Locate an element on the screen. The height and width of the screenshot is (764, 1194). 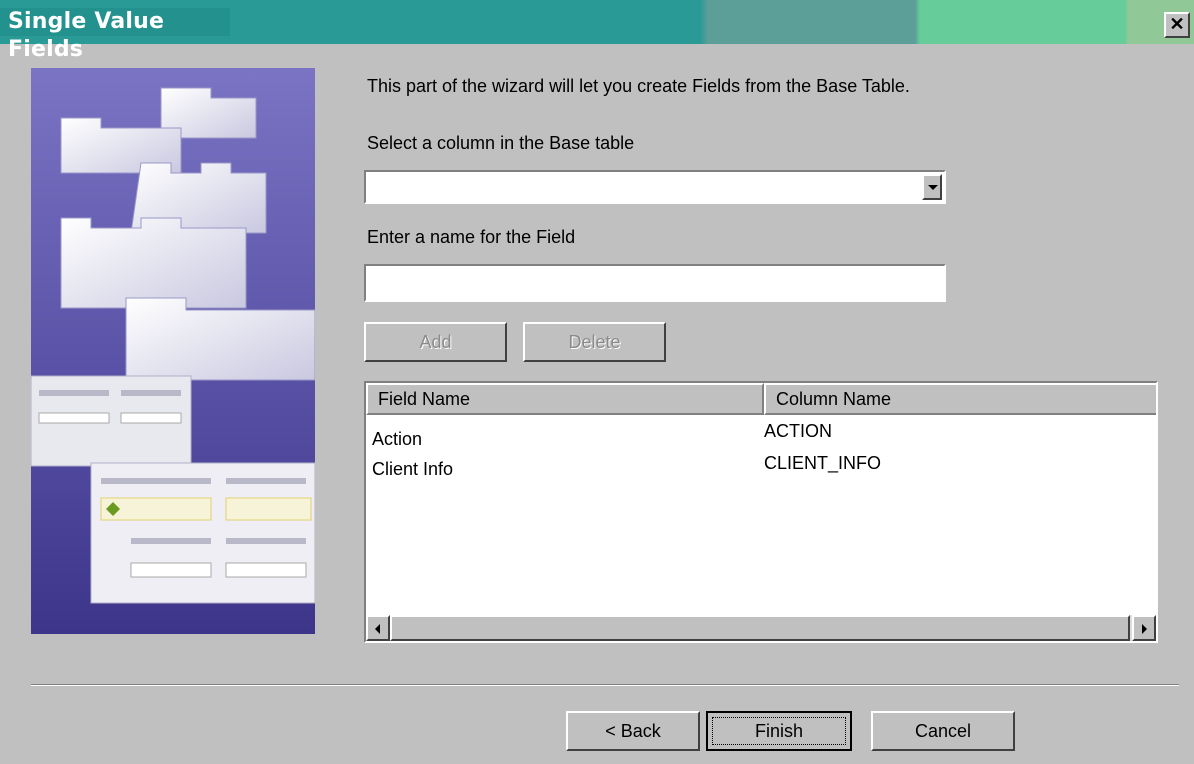
scroll-right-icon is located at coordinates (1144, 628).